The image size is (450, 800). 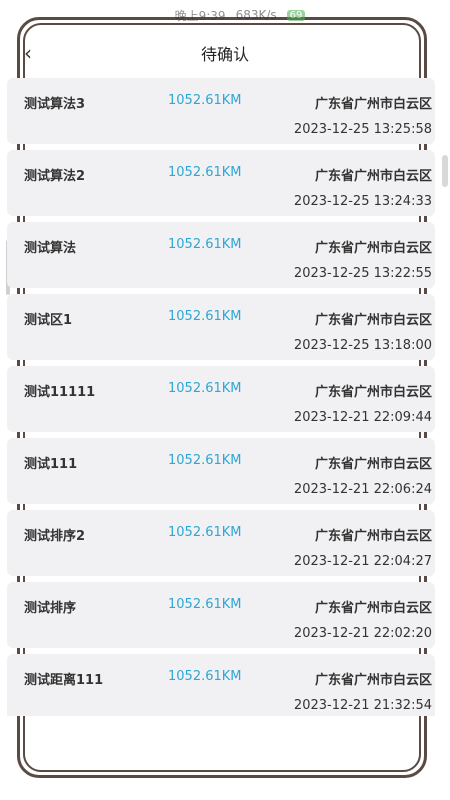 I want to click on item-name: 测试111, so click(x=51, y=464).